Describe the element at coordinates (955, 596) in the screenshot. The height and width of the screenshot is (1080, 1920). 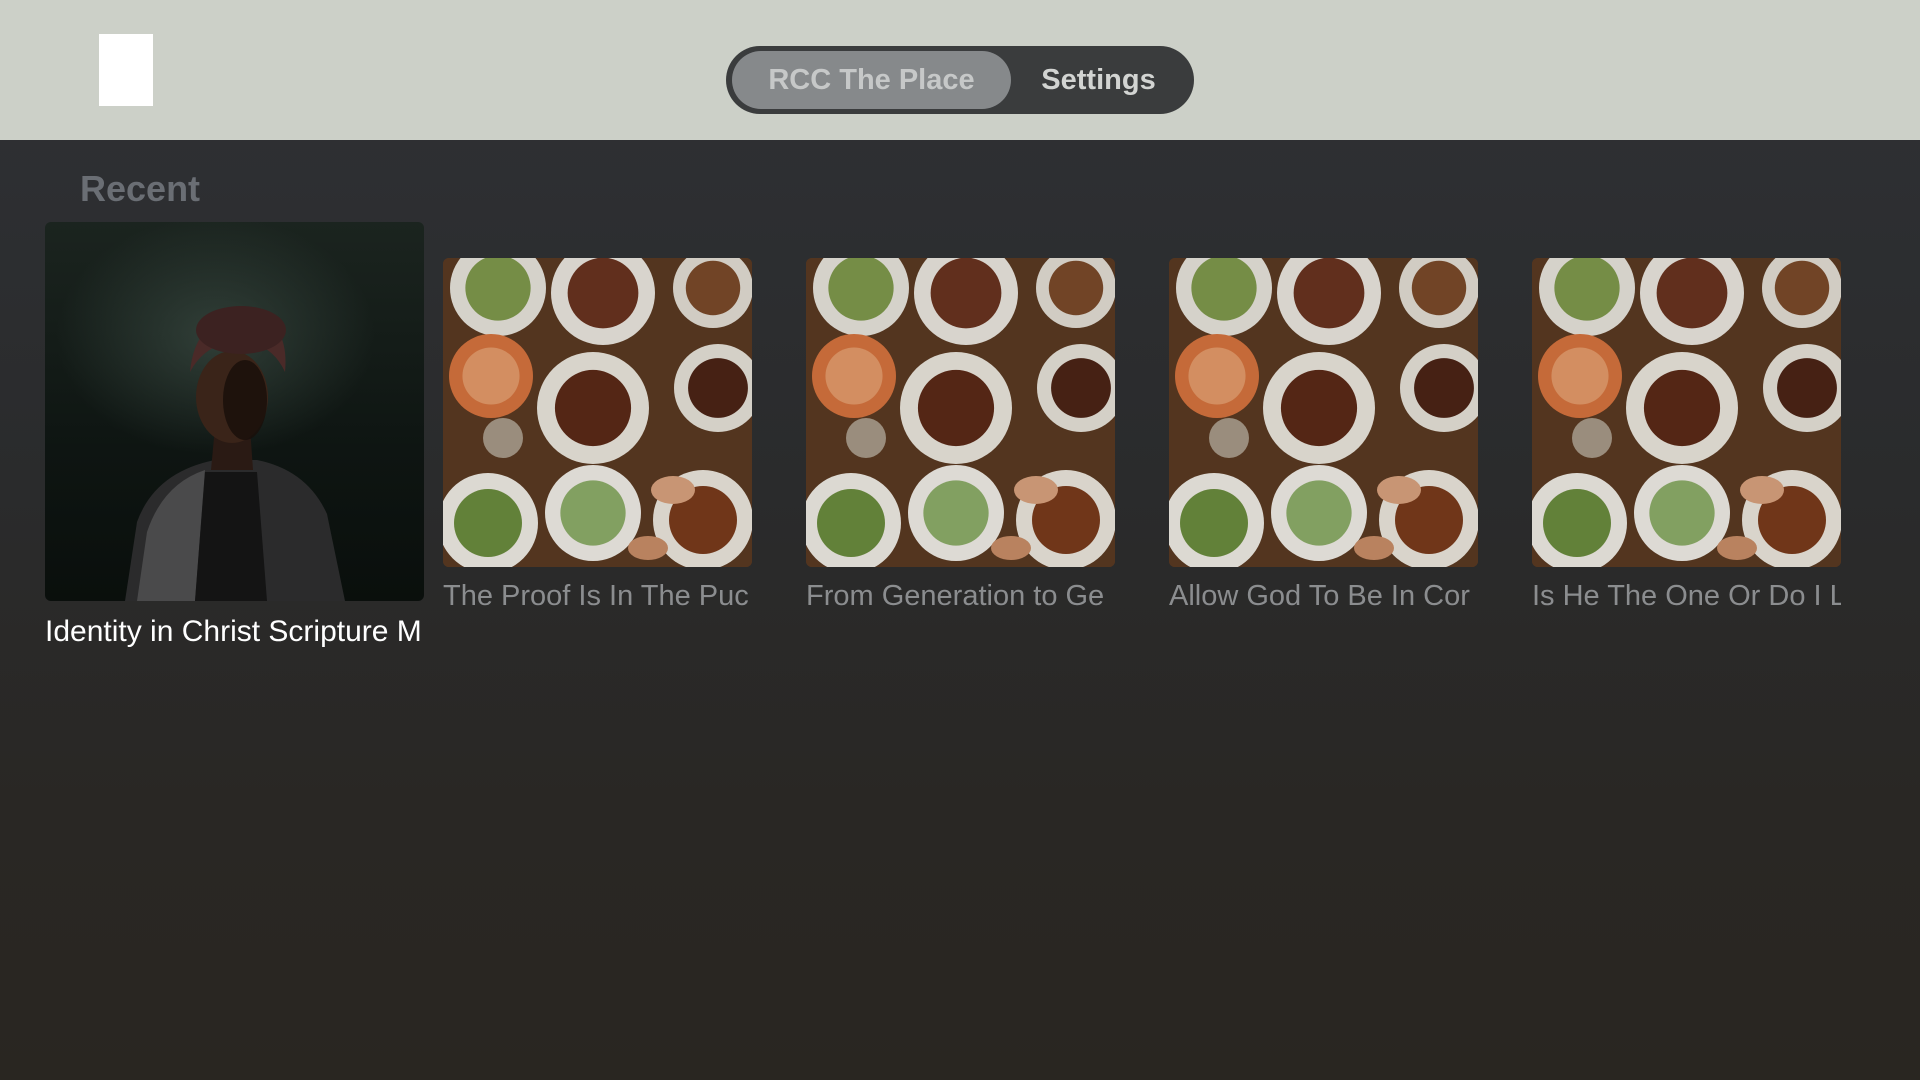
I see `tile-title: From Generation to Ge` at that location.